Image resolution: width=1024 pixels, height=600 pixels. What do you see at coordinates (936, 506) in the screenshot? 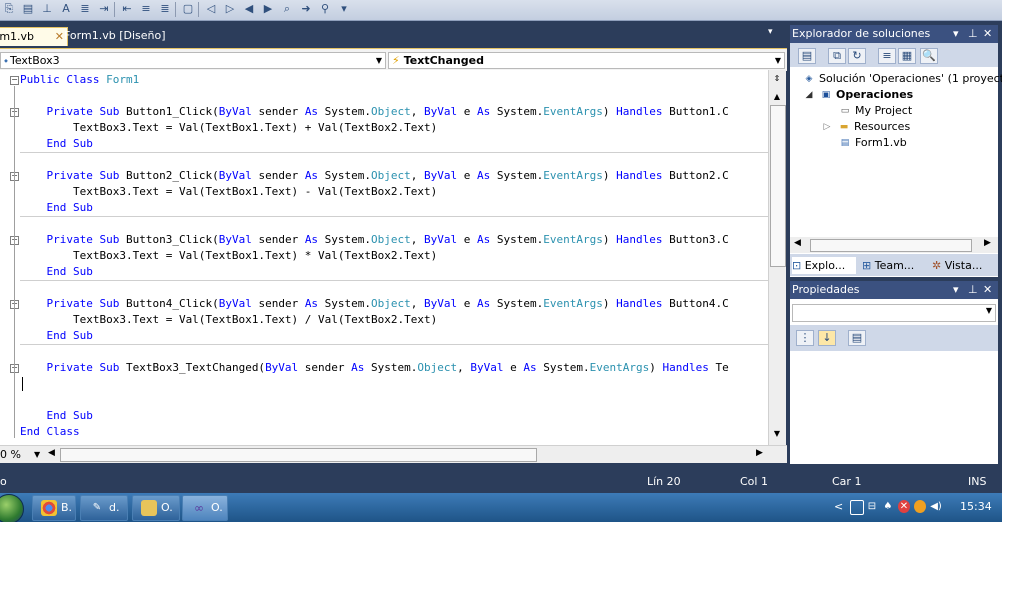
I see `volume-icon: ◀)` at bounding box center [936, 506].